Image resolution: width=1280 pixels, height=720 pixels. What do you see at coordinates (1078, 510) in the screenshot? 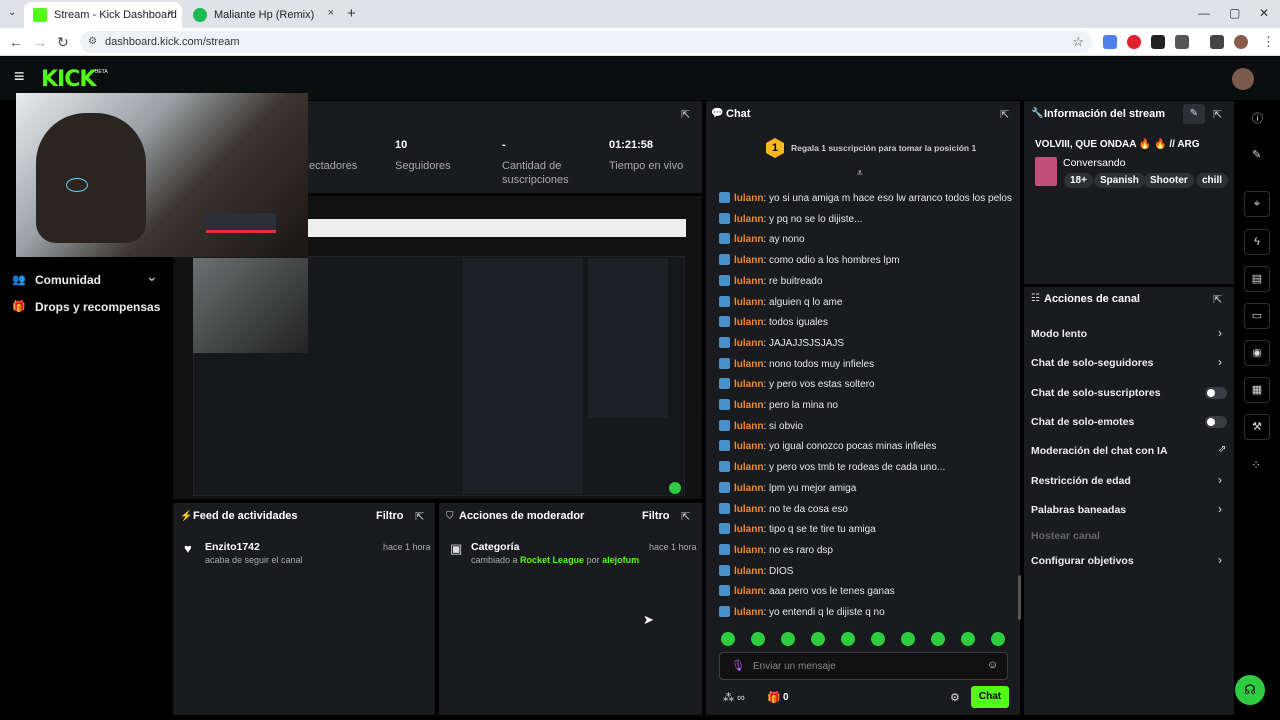
I see `action-banned-words: Palabras baneadas` at bounding box center [1078, 510].